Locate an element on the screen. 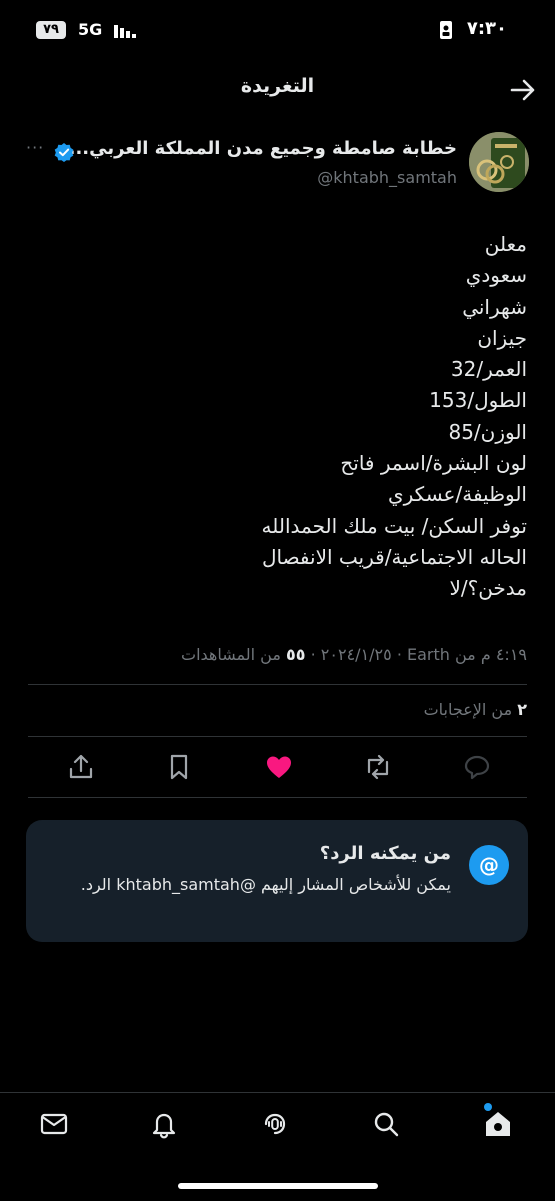 Image resolution: width=555 pixels, height=1201 pixels. avatar is located at coordinates (499, 162).